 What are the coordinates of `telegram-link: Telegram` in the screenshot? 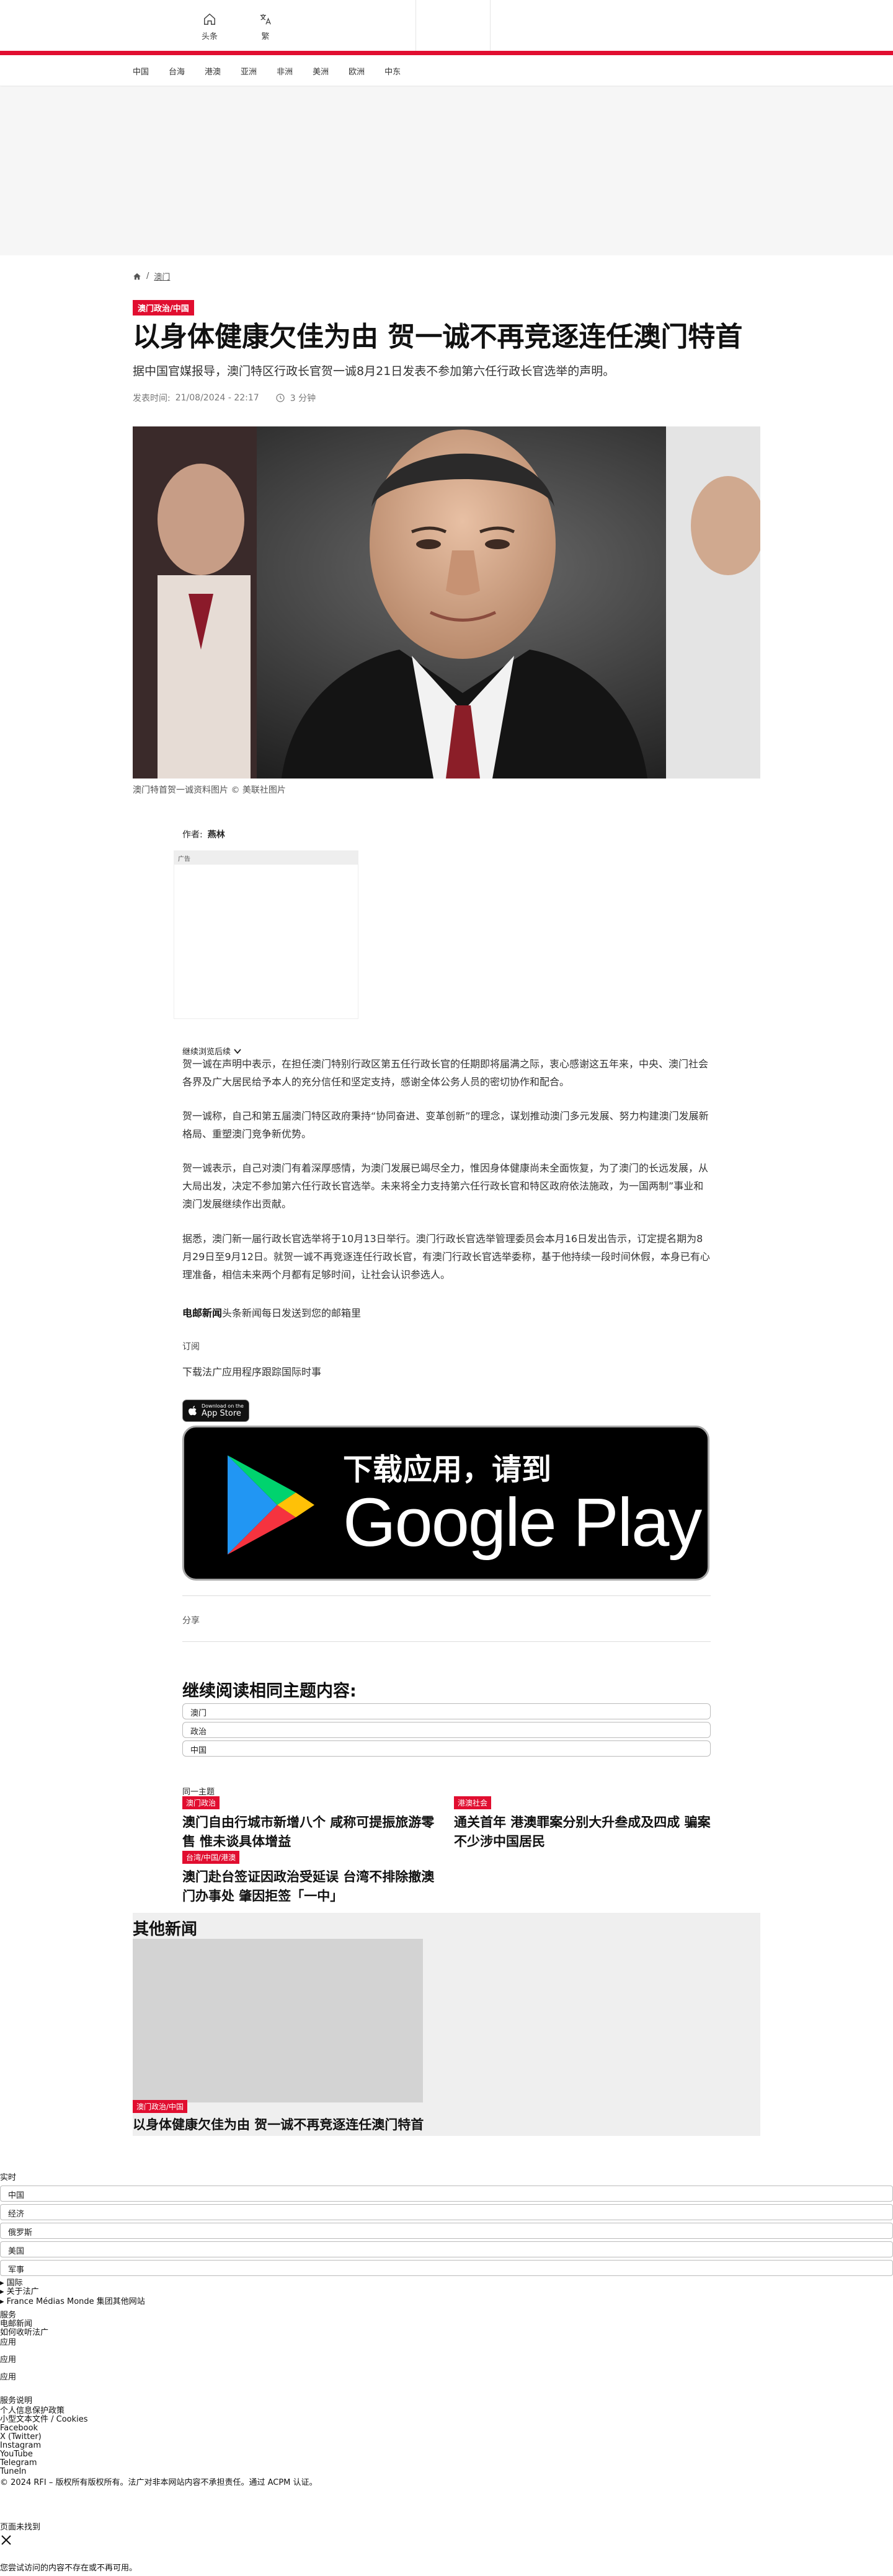 It's located at (18, 2463).